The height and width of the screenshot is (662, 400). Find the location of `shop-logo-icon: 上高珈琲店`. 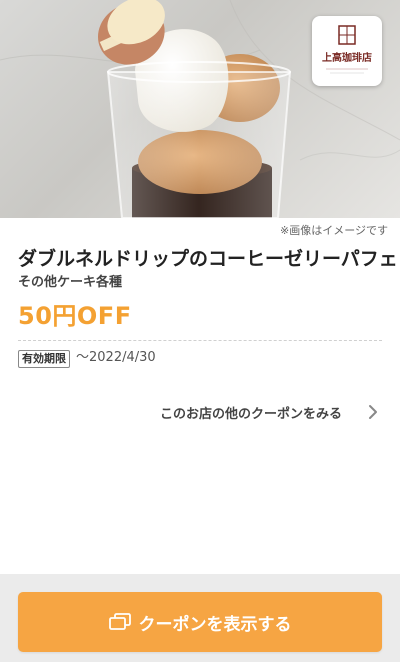

shop-logo-icon: 上高珈琲店 is located at coordinates (347, 49).